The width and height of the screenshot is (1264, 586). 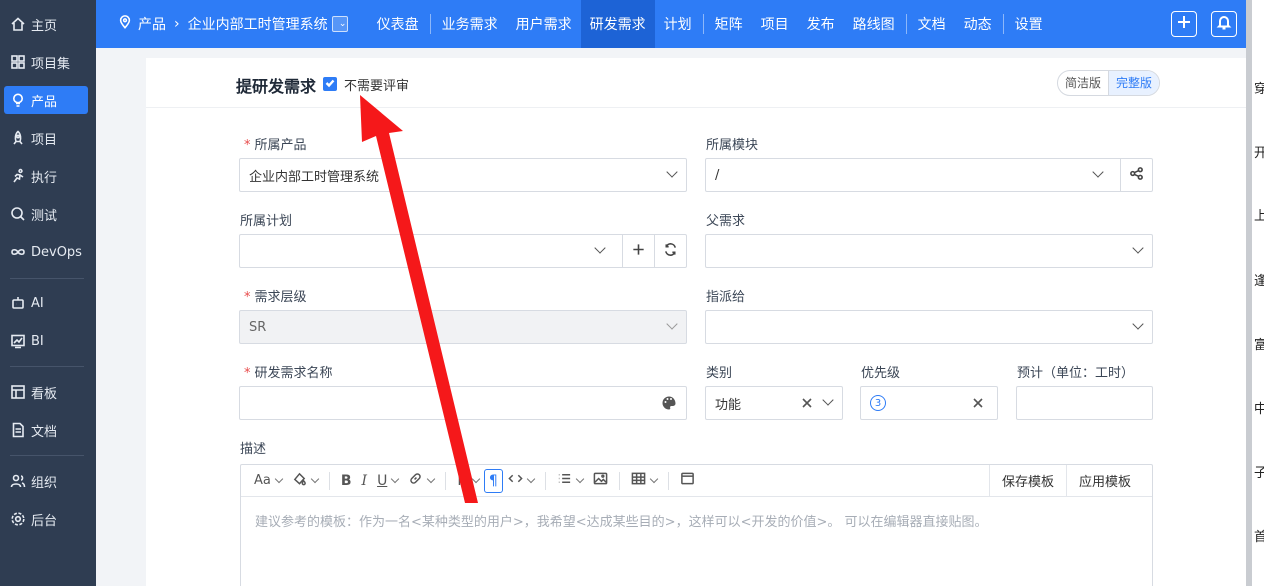 What do you see at coordinates (46, 303) in the screenshot?
I see `sidebar-item-ai: AI` at bounding box center [46, 303].